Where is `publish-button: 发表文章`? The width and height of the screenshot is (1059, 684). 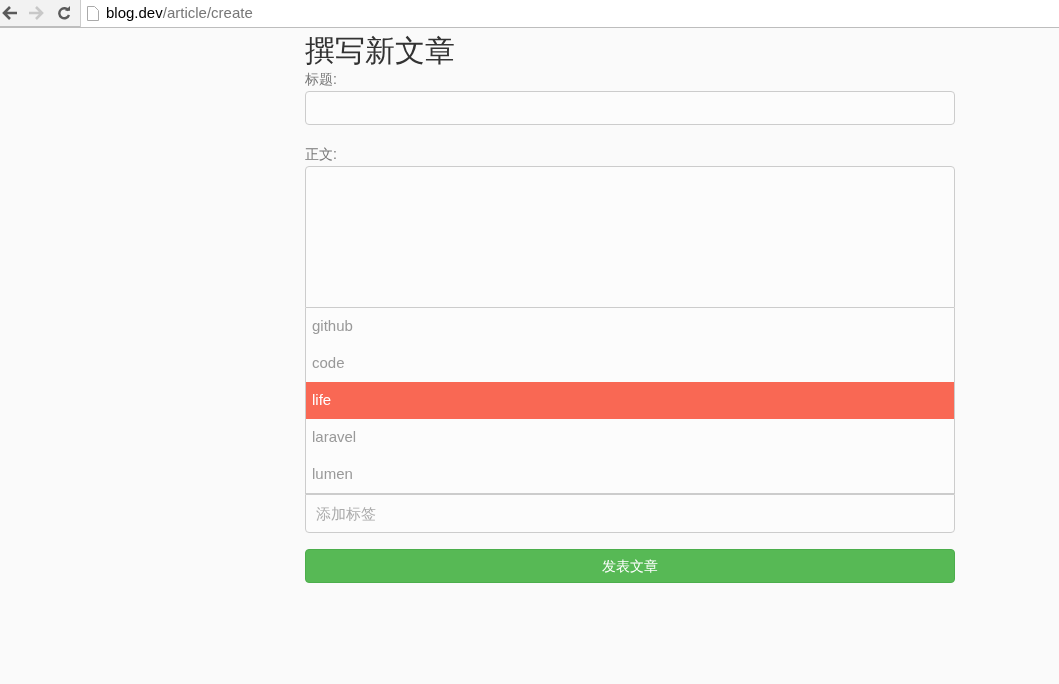
publish-button: 发表文章 is located at coordinates (630, 566).